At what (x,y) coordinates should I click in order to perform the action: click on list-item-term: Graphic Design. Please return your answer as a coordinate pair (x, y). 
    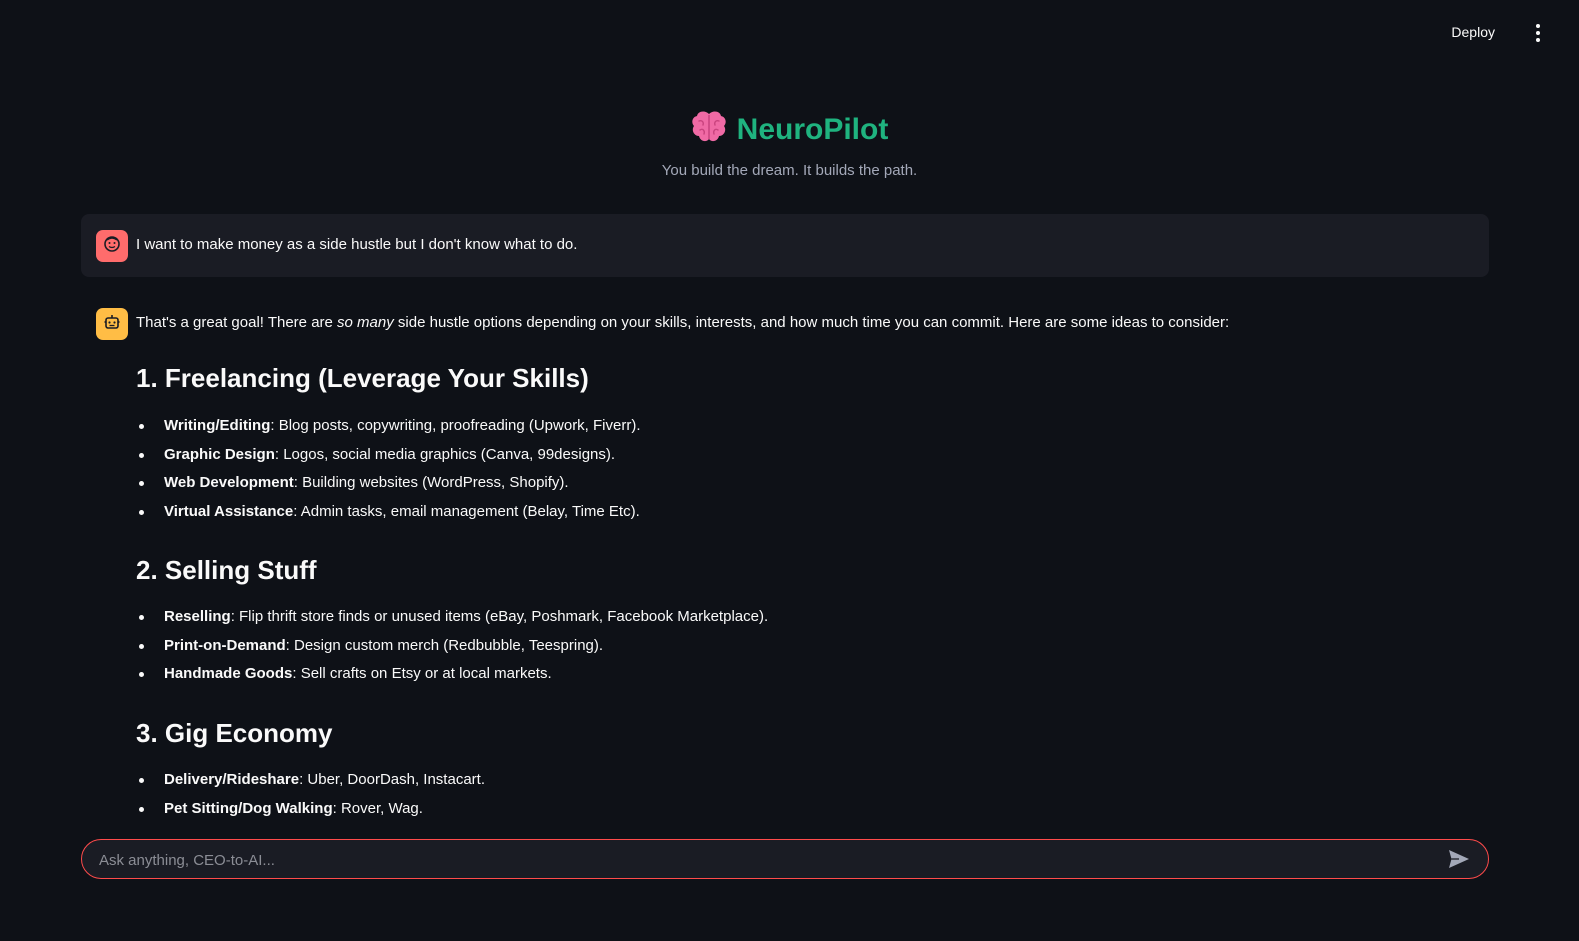
    Looking at the image, I should click on (219, 454).